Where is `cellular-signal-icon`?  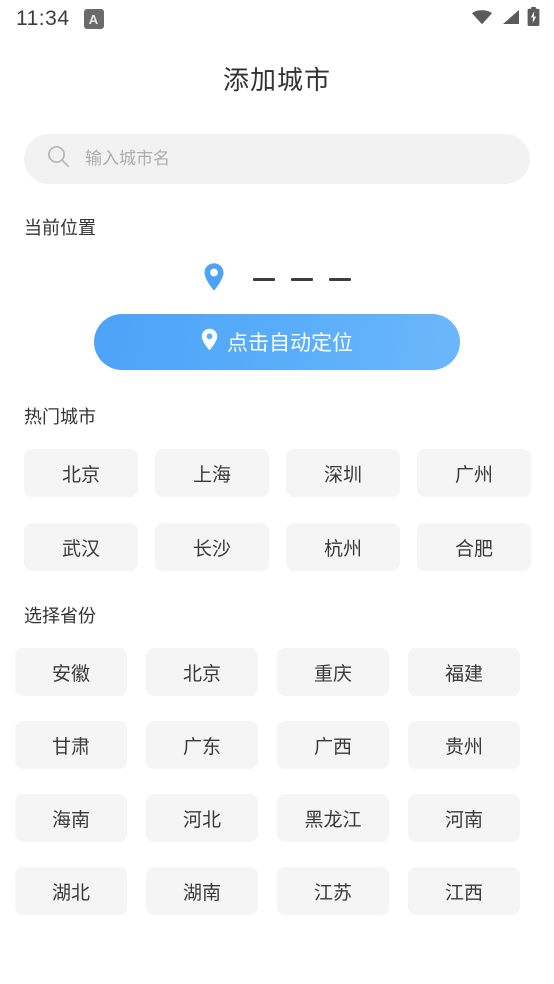
cellular-signal-icon is located at coordinates (510, 19).